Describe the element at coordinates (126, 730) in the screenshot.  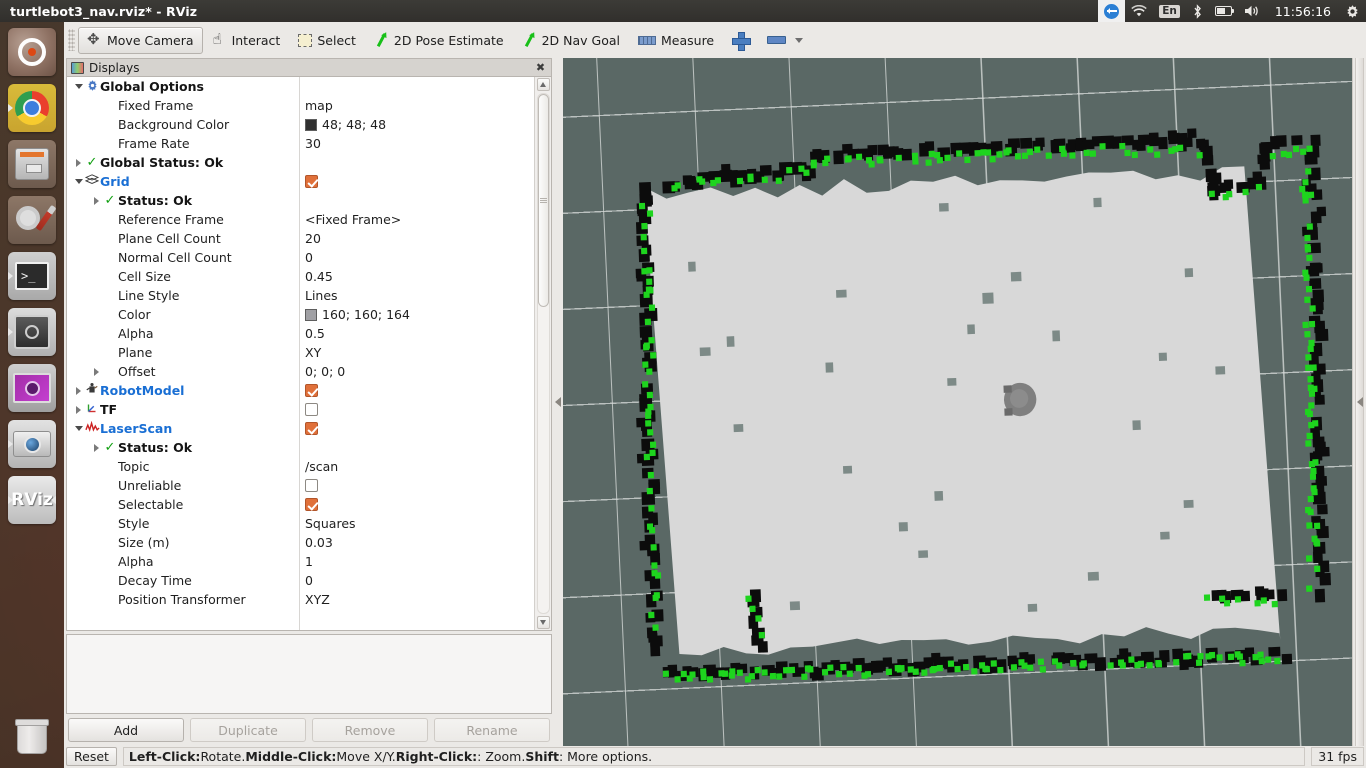
I see `add-button: Add` at that location.